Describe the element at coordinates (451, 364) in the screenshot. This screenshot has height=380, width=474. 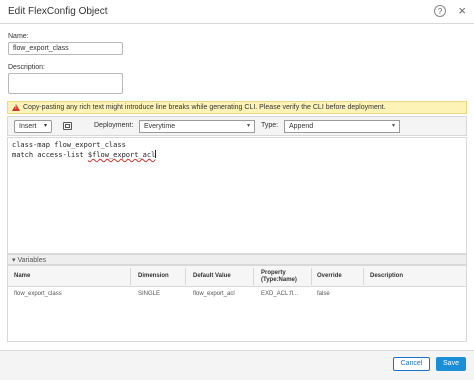
I see `save-button: Save` at that location.